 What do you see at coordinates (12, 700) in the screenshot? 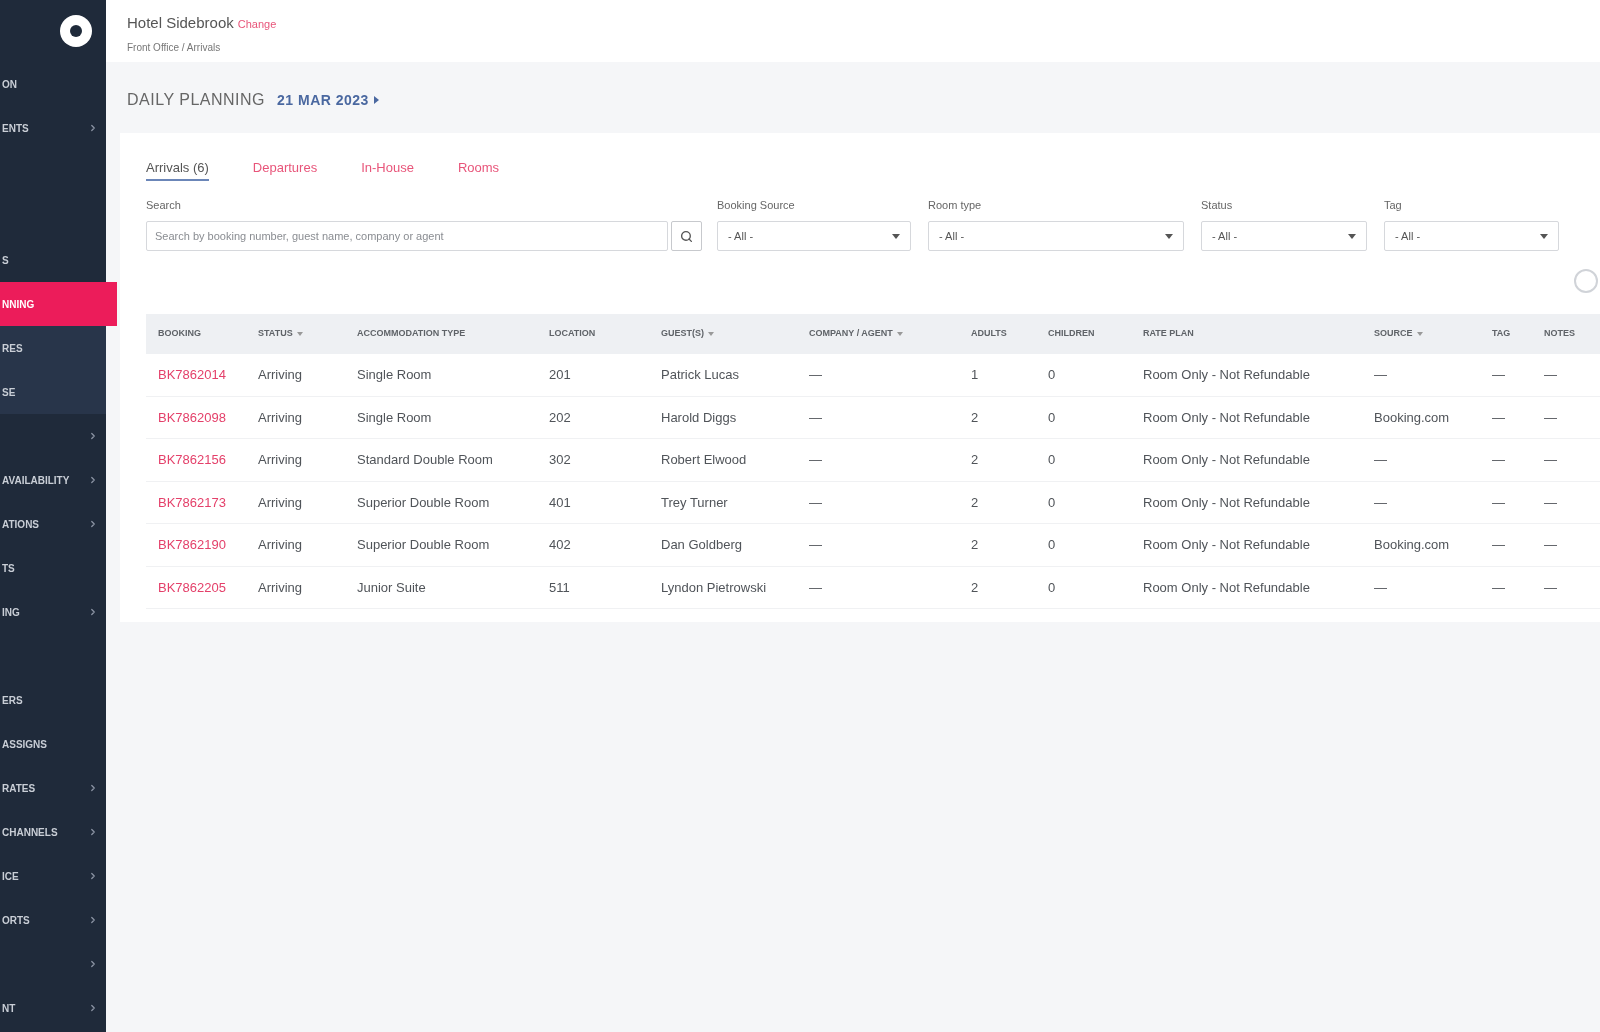
I see `sidebar-label: ERS` at bounding box center [12, 700].